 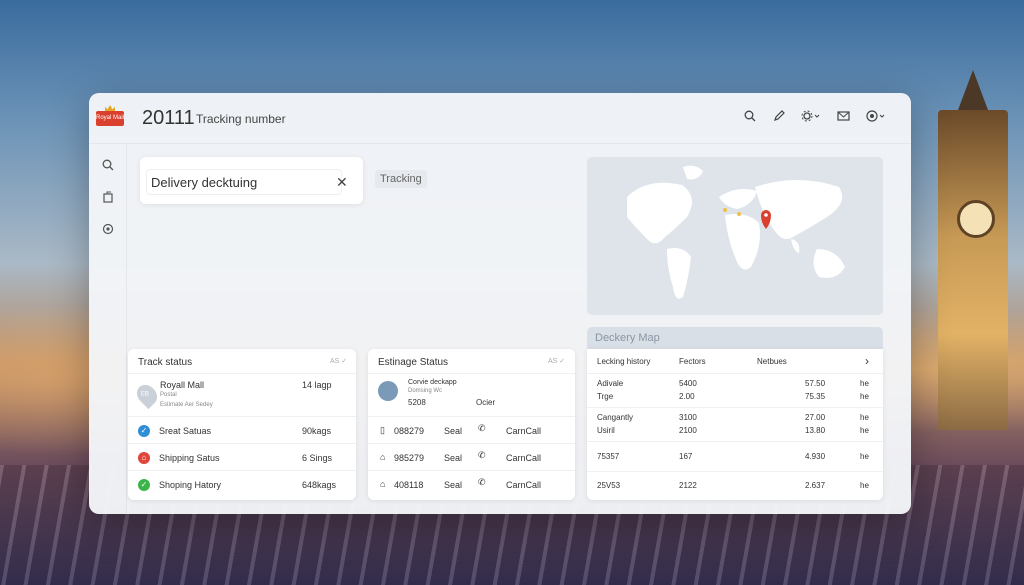 I want to click on history-cell-a: Usiril, so click(x=606, y=430).